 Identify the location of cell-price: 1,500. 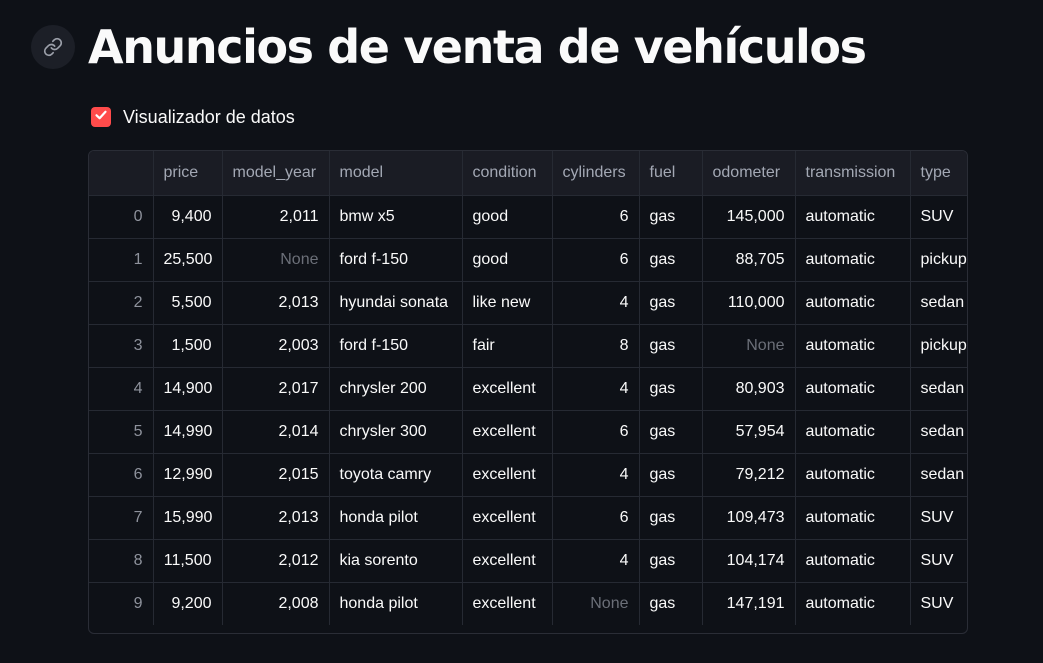
(188, 346).